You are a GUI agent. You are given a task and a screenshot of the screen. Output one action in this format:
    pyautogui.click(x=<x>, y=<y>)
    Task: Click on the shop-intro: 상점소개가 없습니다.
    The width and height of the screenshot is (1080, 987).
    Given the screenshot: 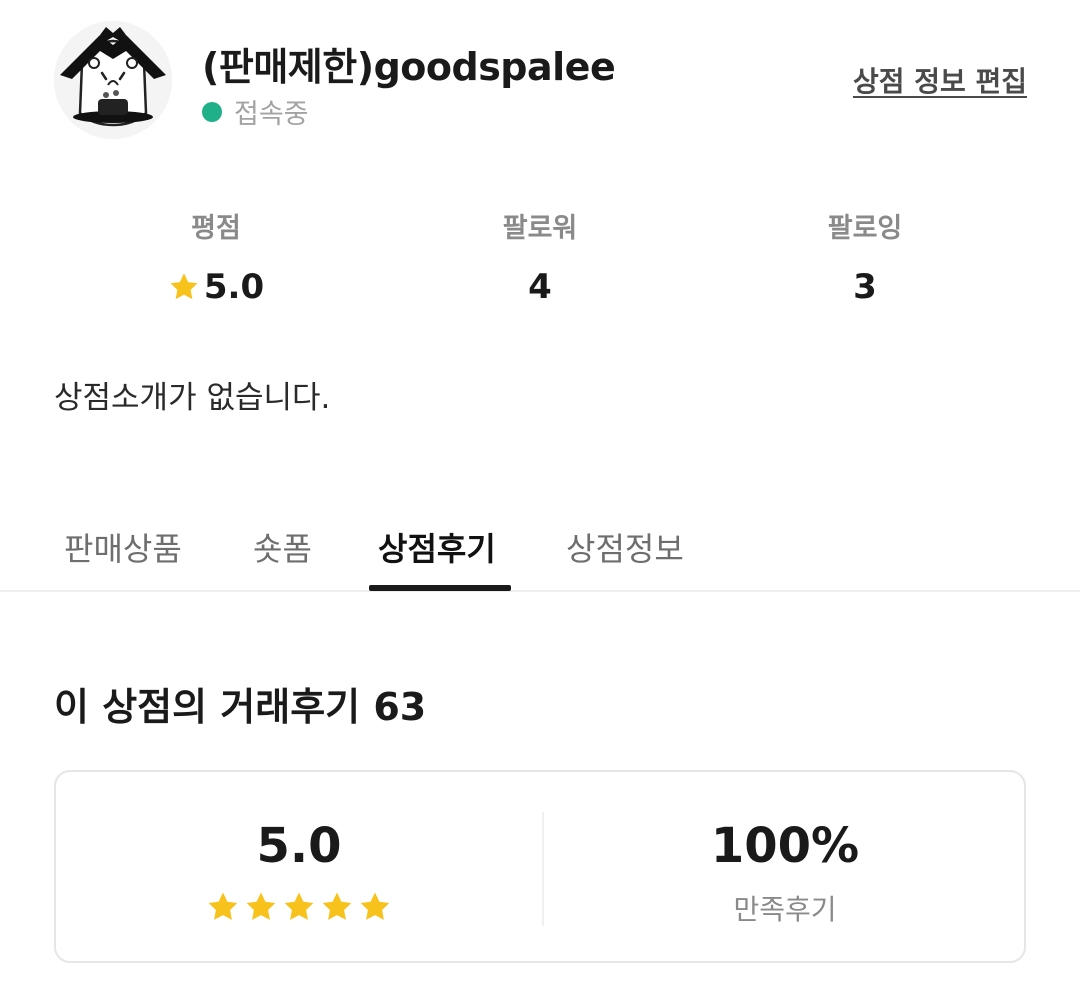 What is the action you would take?
    pyautogui.click(x=192, y=398)
    